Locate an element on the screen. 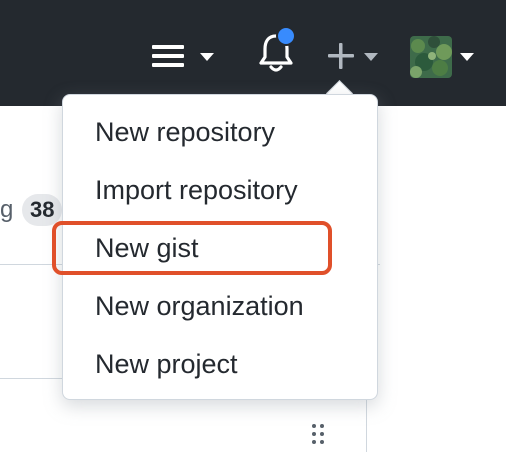  menu-item-new-project: New project is located at coordinates (220, 364).